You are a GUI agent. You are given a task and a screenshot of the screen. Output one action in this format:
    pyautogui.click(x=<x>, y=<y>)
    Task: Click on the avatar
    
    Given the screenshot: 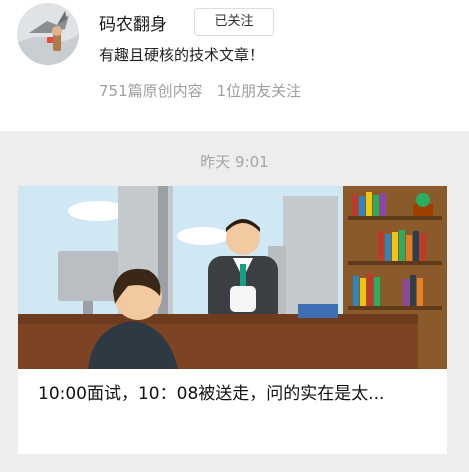 What is the action you would take?
    pyautogui.click(x=48, y=34)
    